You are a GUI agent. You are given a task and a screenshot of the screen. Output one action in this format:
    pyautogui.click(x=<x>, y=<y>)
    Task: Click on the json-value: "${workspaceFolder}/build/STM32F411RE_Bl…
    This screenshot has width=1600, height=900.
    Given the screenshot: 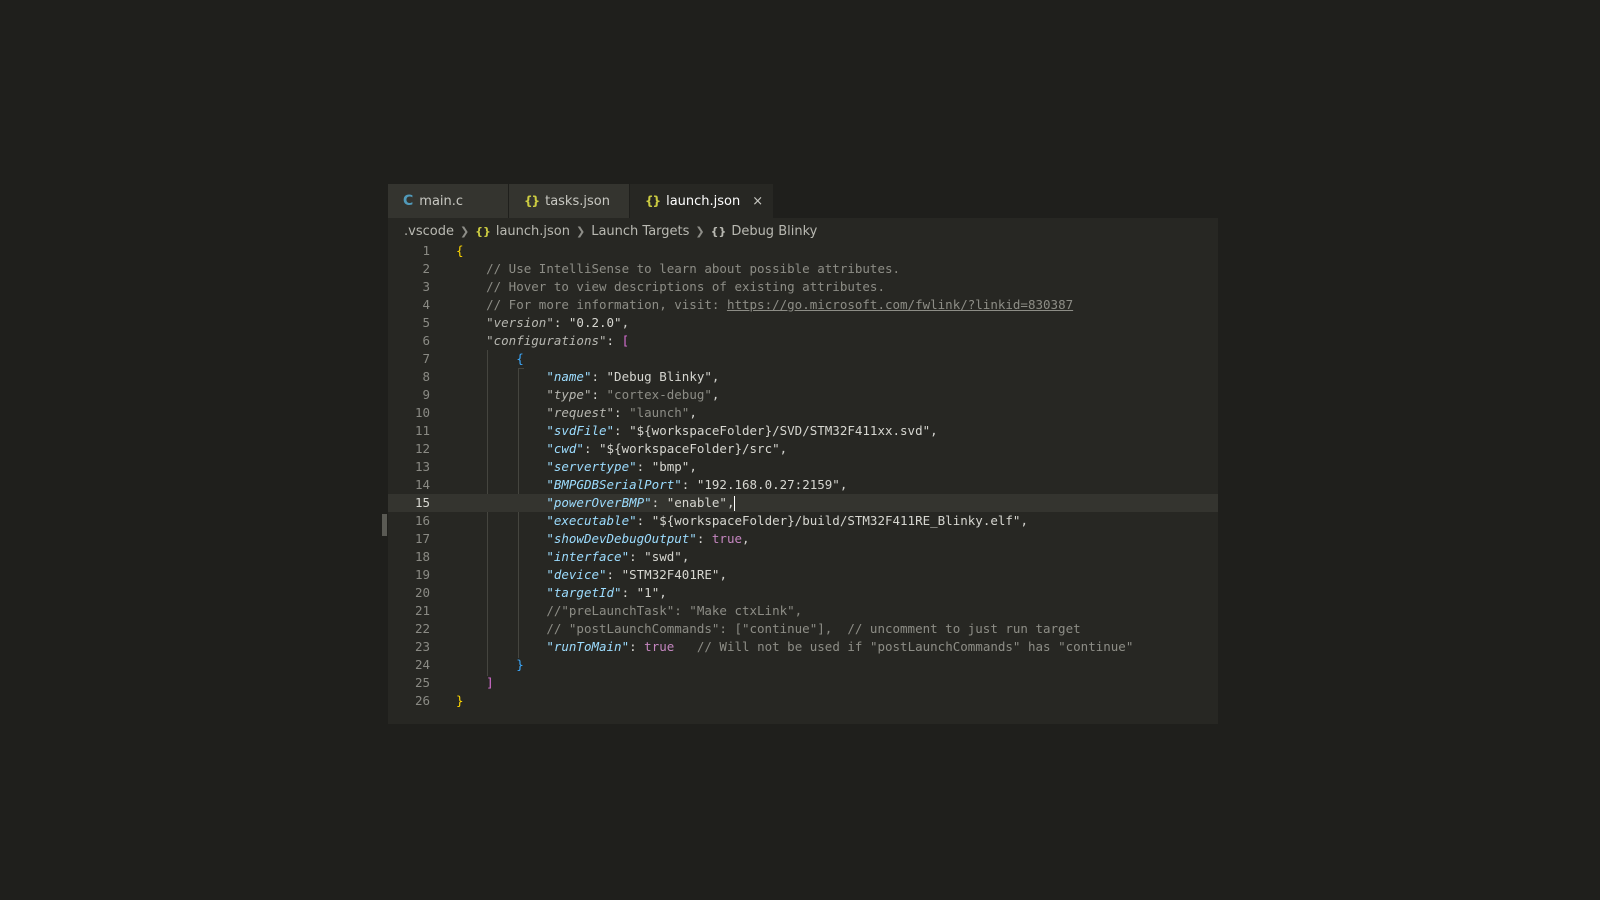 What is the action you would take?
    pyautogui.click(x=836, y=520)
    